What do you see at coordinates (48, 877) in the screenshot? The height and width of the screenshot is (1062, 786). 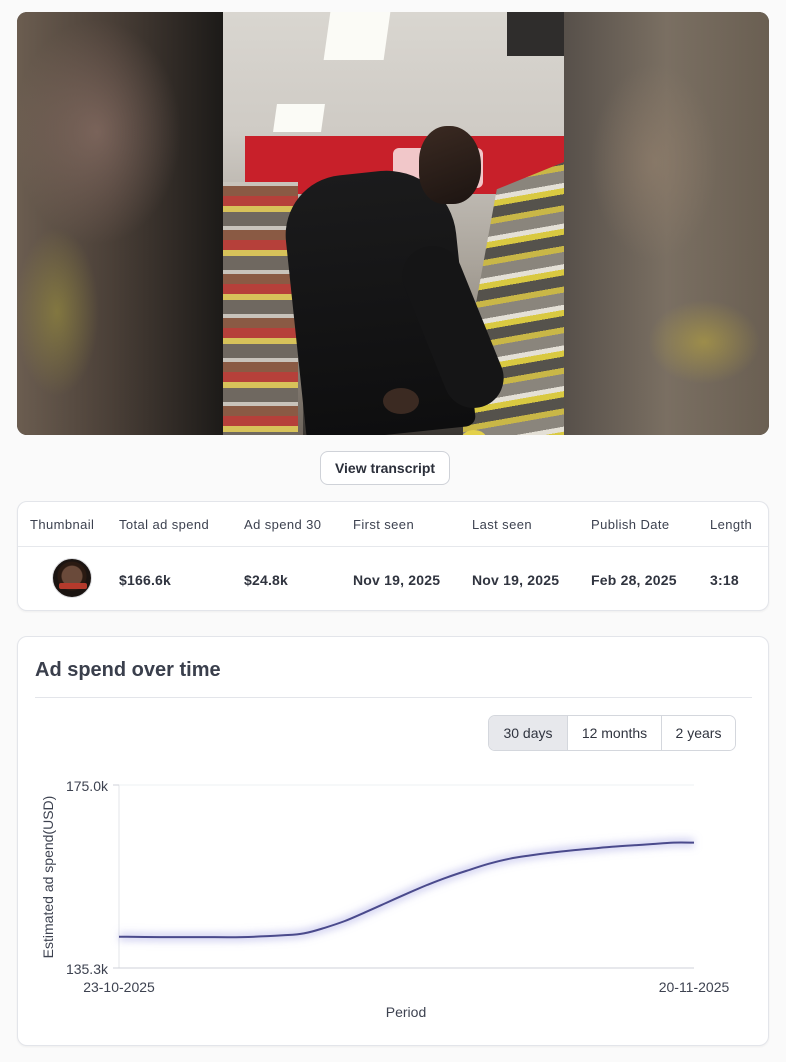 I see `y-axis-title: Estimated ad spend(USD)` at bounding box center [48, 877].